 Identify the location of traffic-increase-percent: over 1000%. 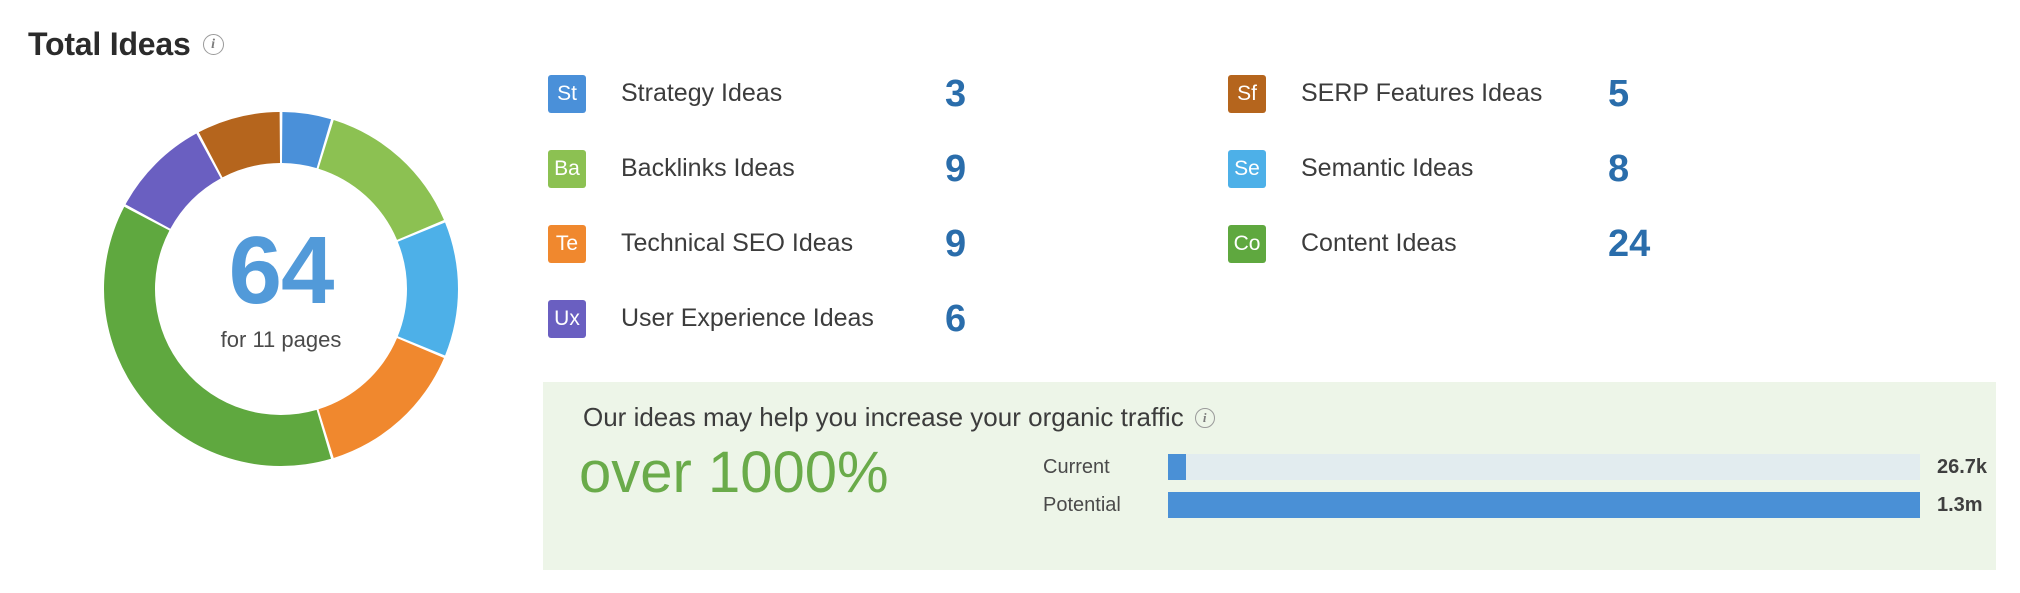
(734, 472).